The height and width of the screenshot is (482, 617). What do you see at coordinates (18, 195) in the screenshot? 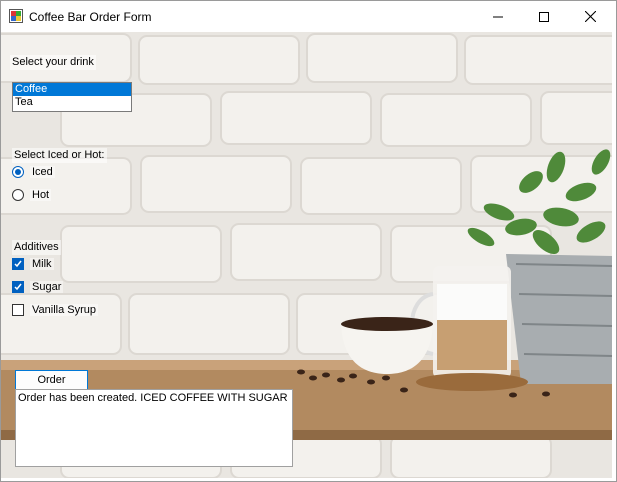
I see `radio-button-hot` at bounding box center [18, 195].